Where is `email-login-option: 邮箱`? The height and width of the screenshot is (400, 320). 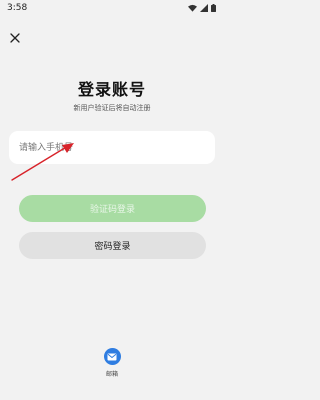 email-login-option: 邮箱 is located at coordinates (112, 363).